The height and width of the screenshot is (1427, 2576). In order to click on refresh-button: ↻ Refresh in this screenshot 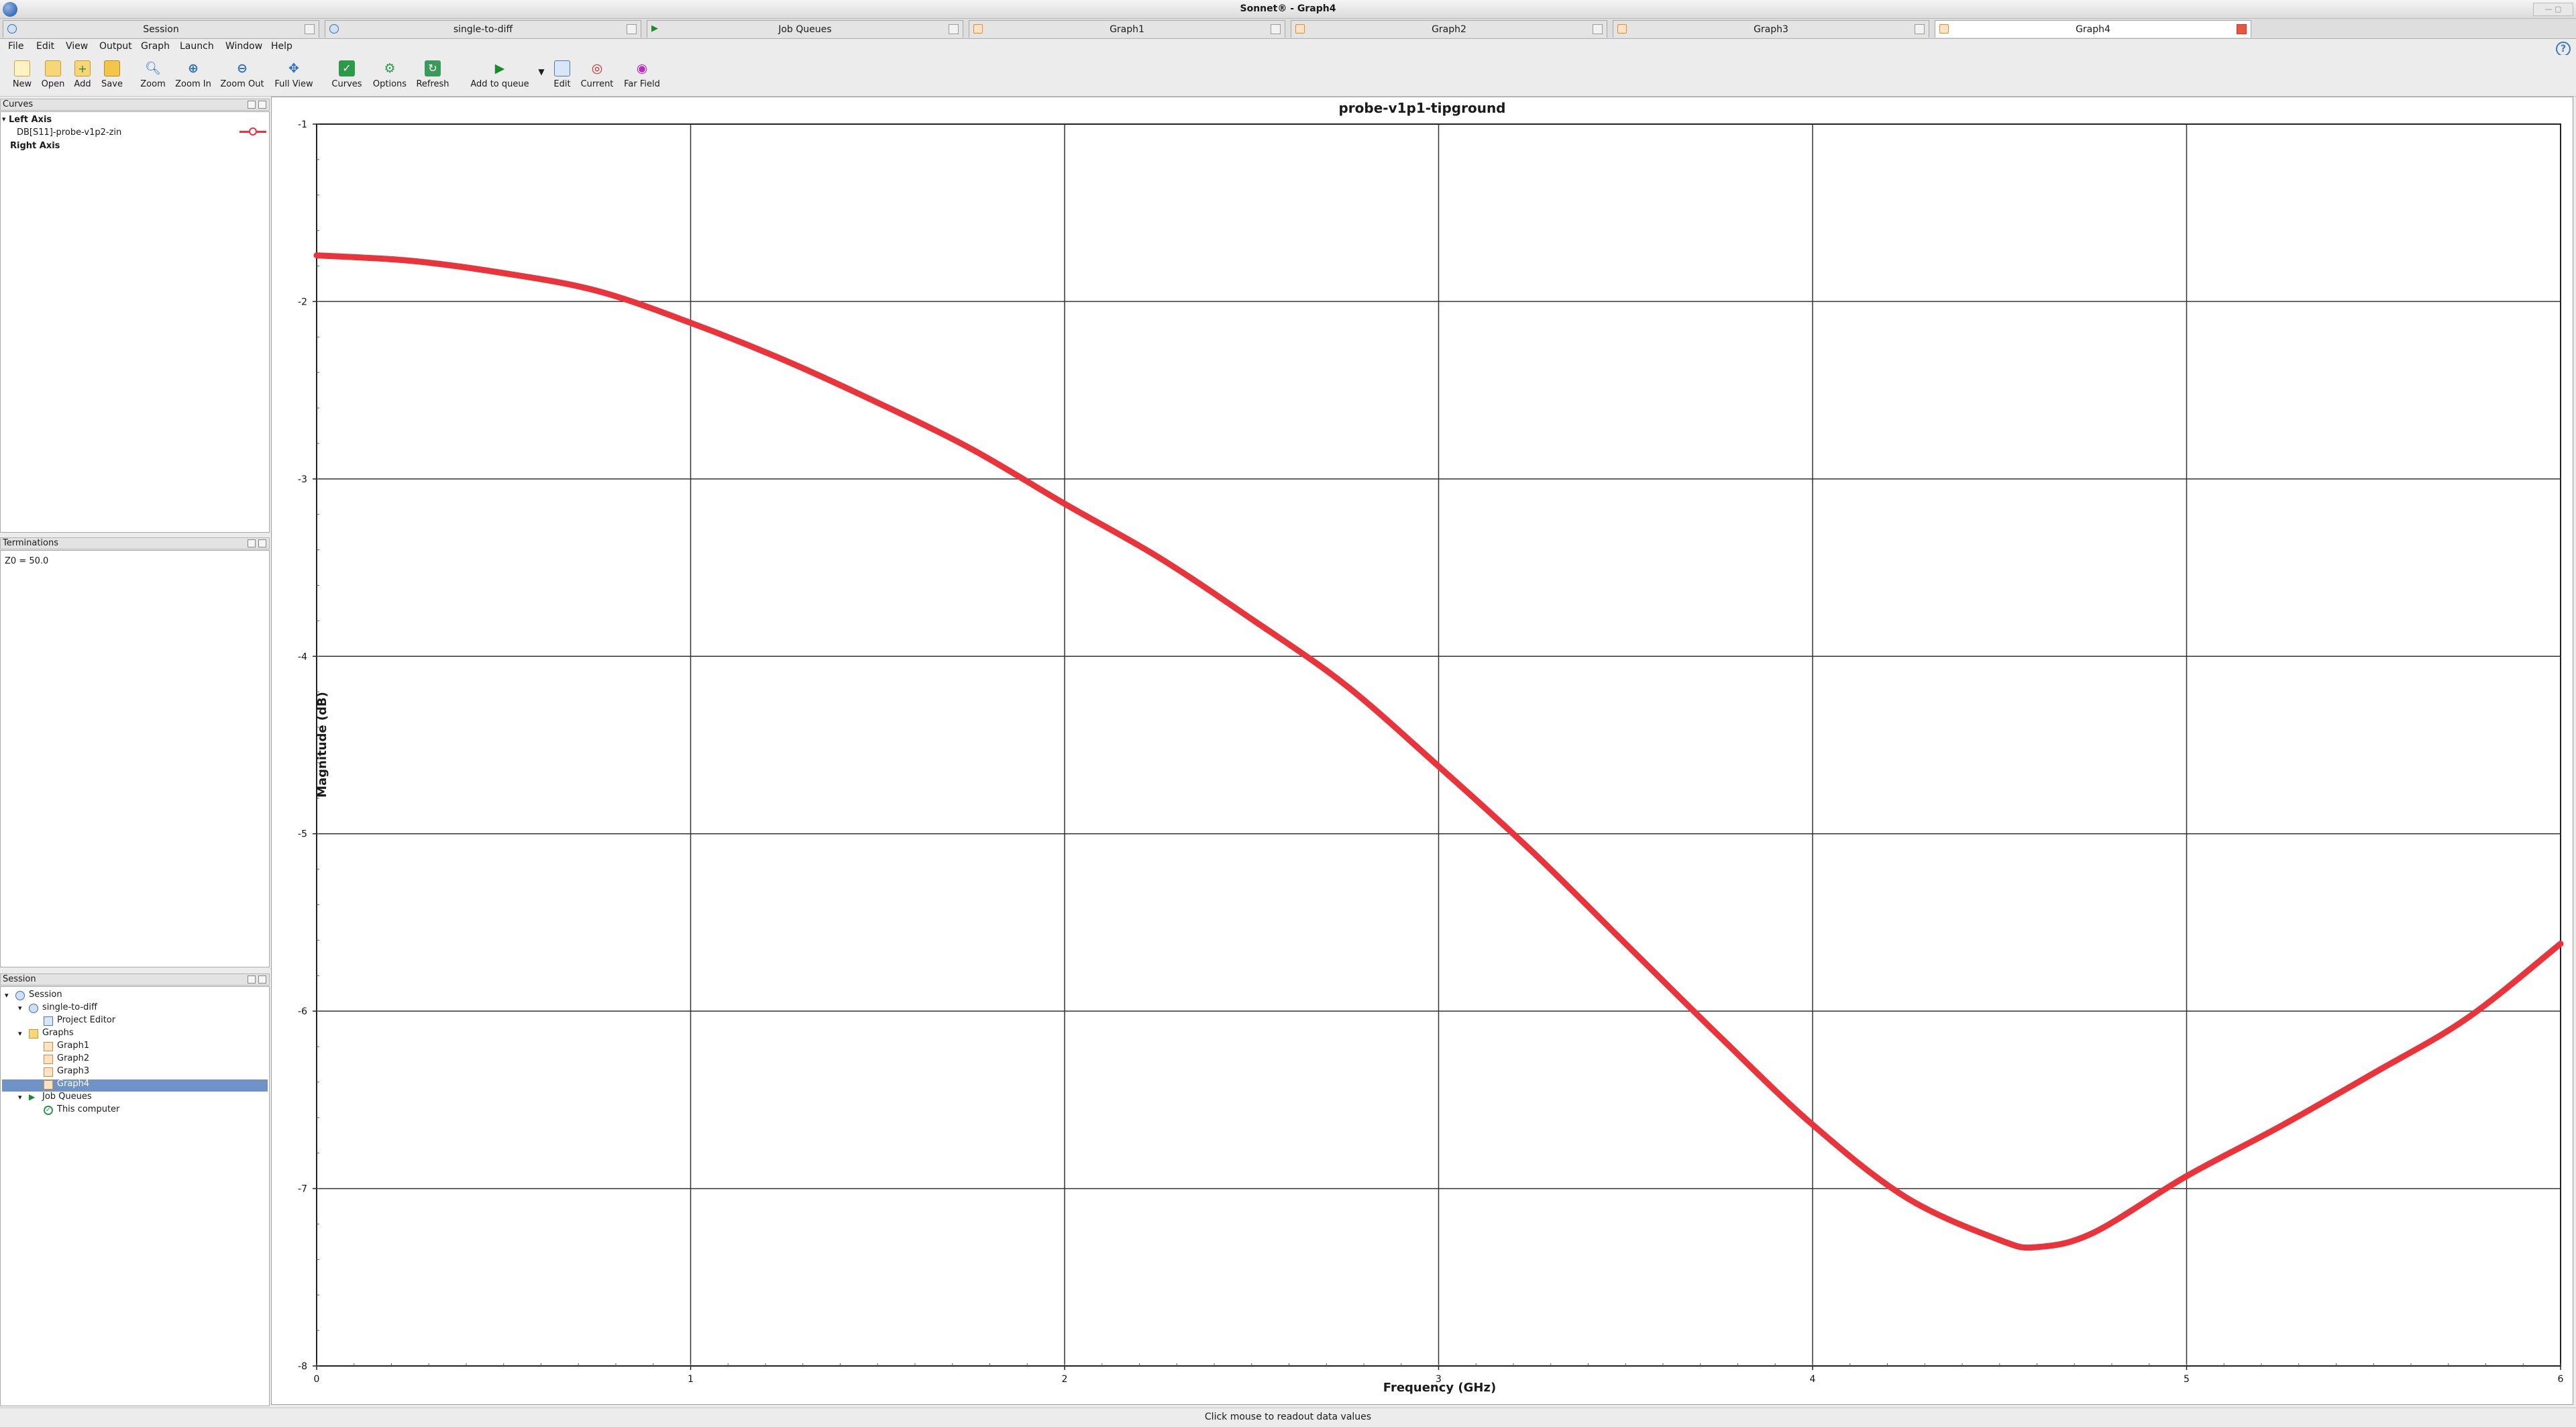, I will do `click(433, 78)`.